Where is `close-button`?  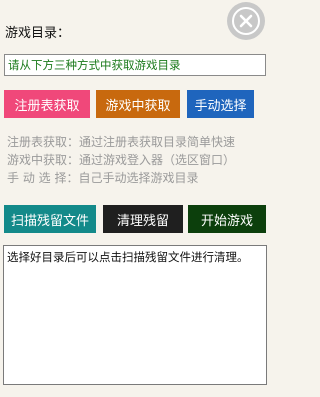 close-button is located at coordinates (246, 21).